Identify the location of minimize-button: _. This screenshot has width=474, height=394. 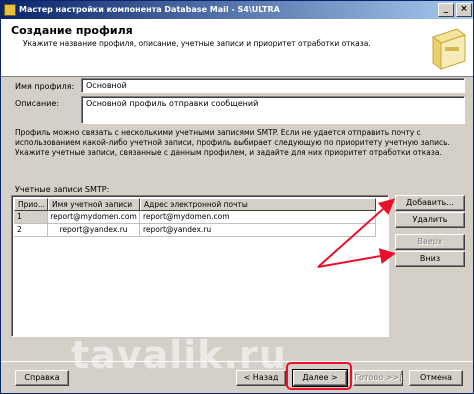
(446, 10).